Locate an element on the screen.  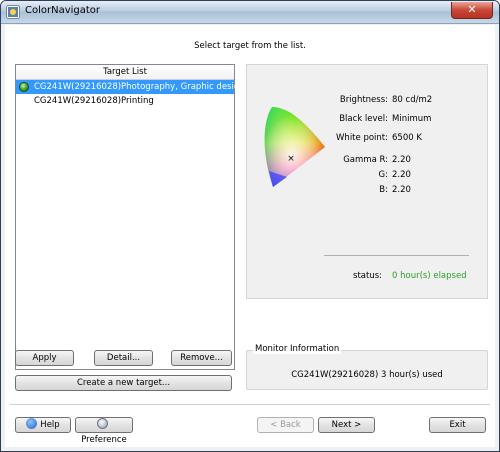
white-point-label: White point: is located at coordinates (362, 138).